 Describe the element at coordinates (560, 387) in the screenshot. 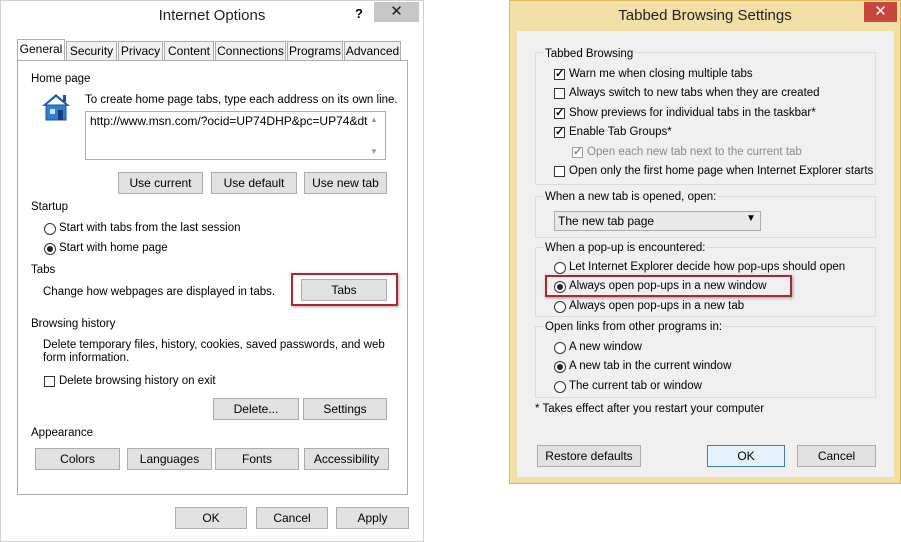

I see `radio-links-current-tab` at that location.